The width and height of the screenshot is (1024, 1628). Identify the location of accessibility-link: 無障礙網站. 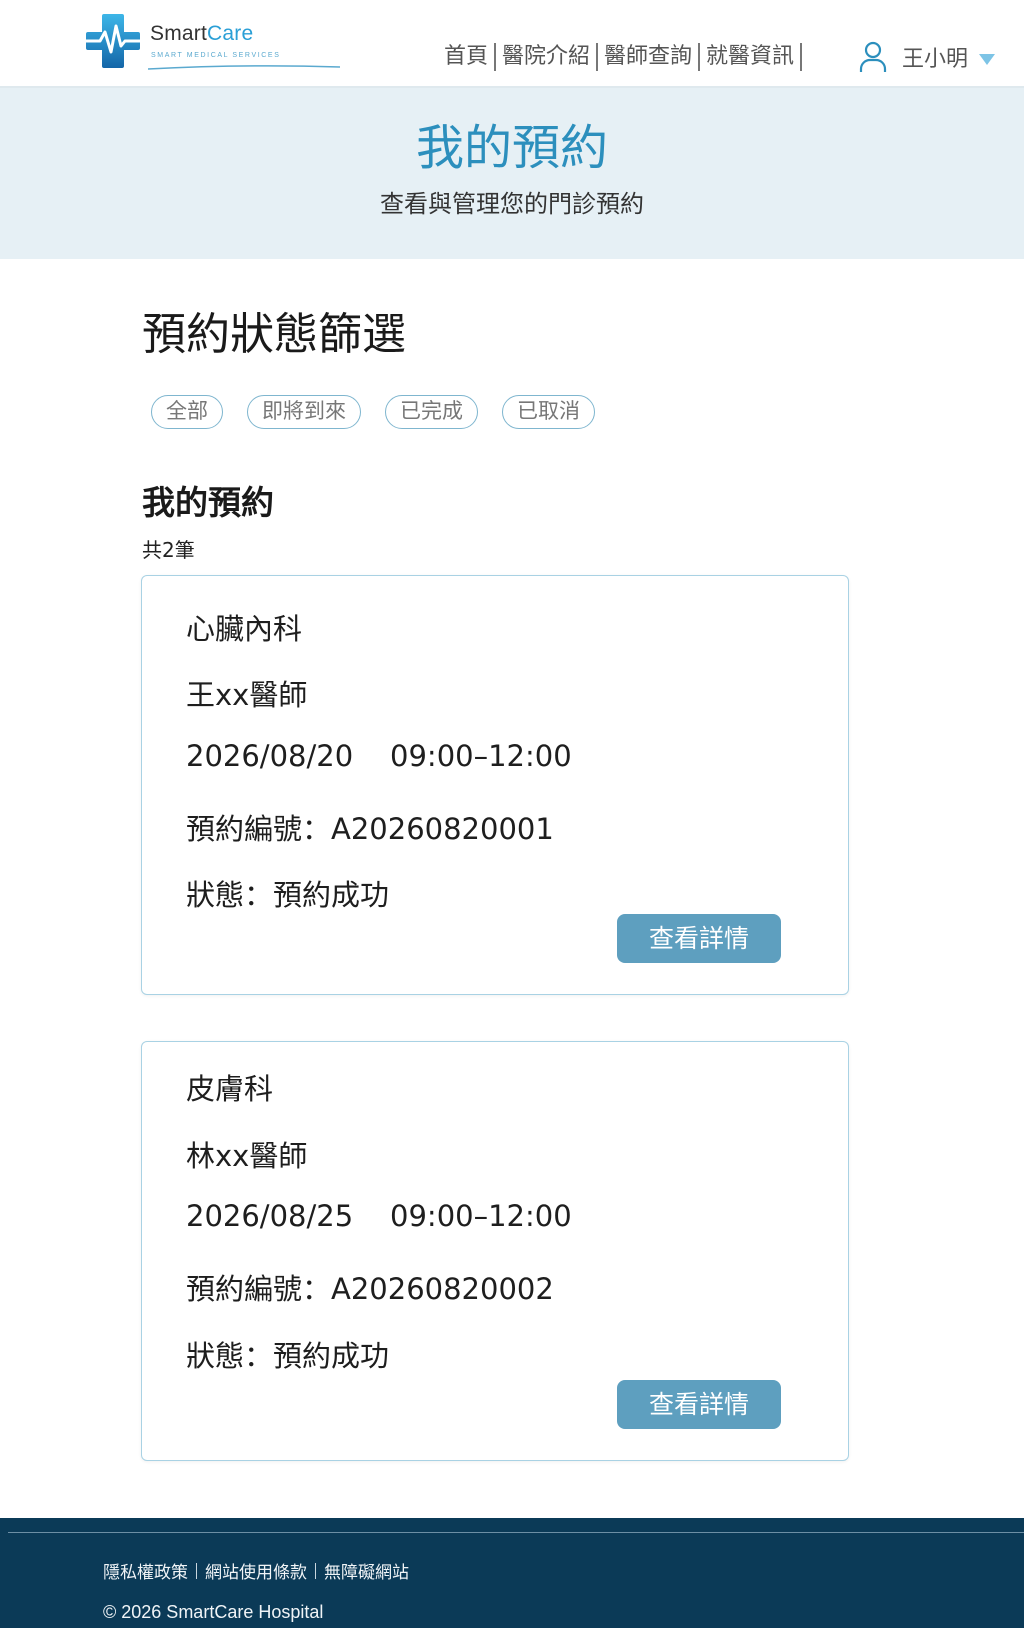
(366, 1570).